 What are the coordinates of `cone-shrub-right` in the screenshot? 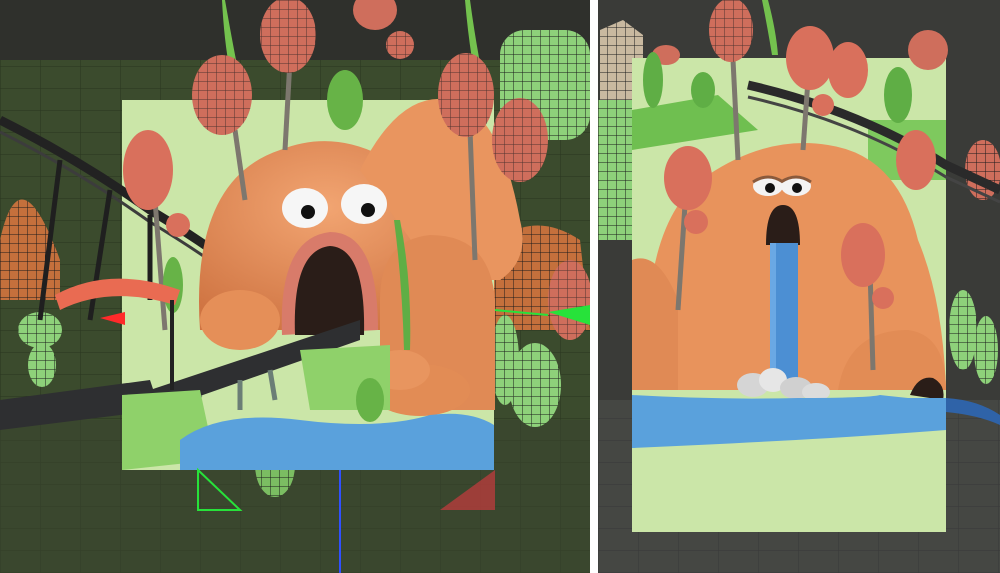 It's located at (898, 95).